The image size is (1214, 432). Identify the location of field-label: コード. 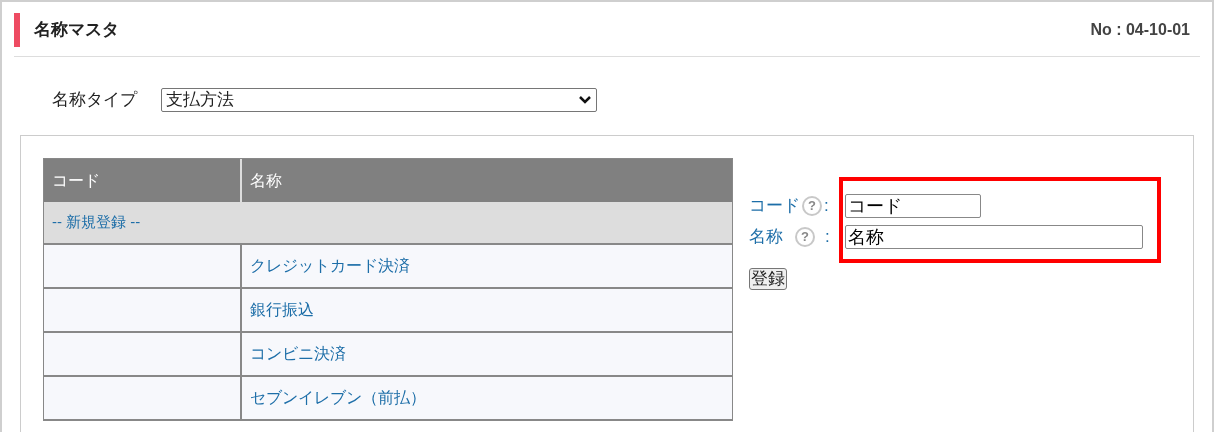
(774, 205).